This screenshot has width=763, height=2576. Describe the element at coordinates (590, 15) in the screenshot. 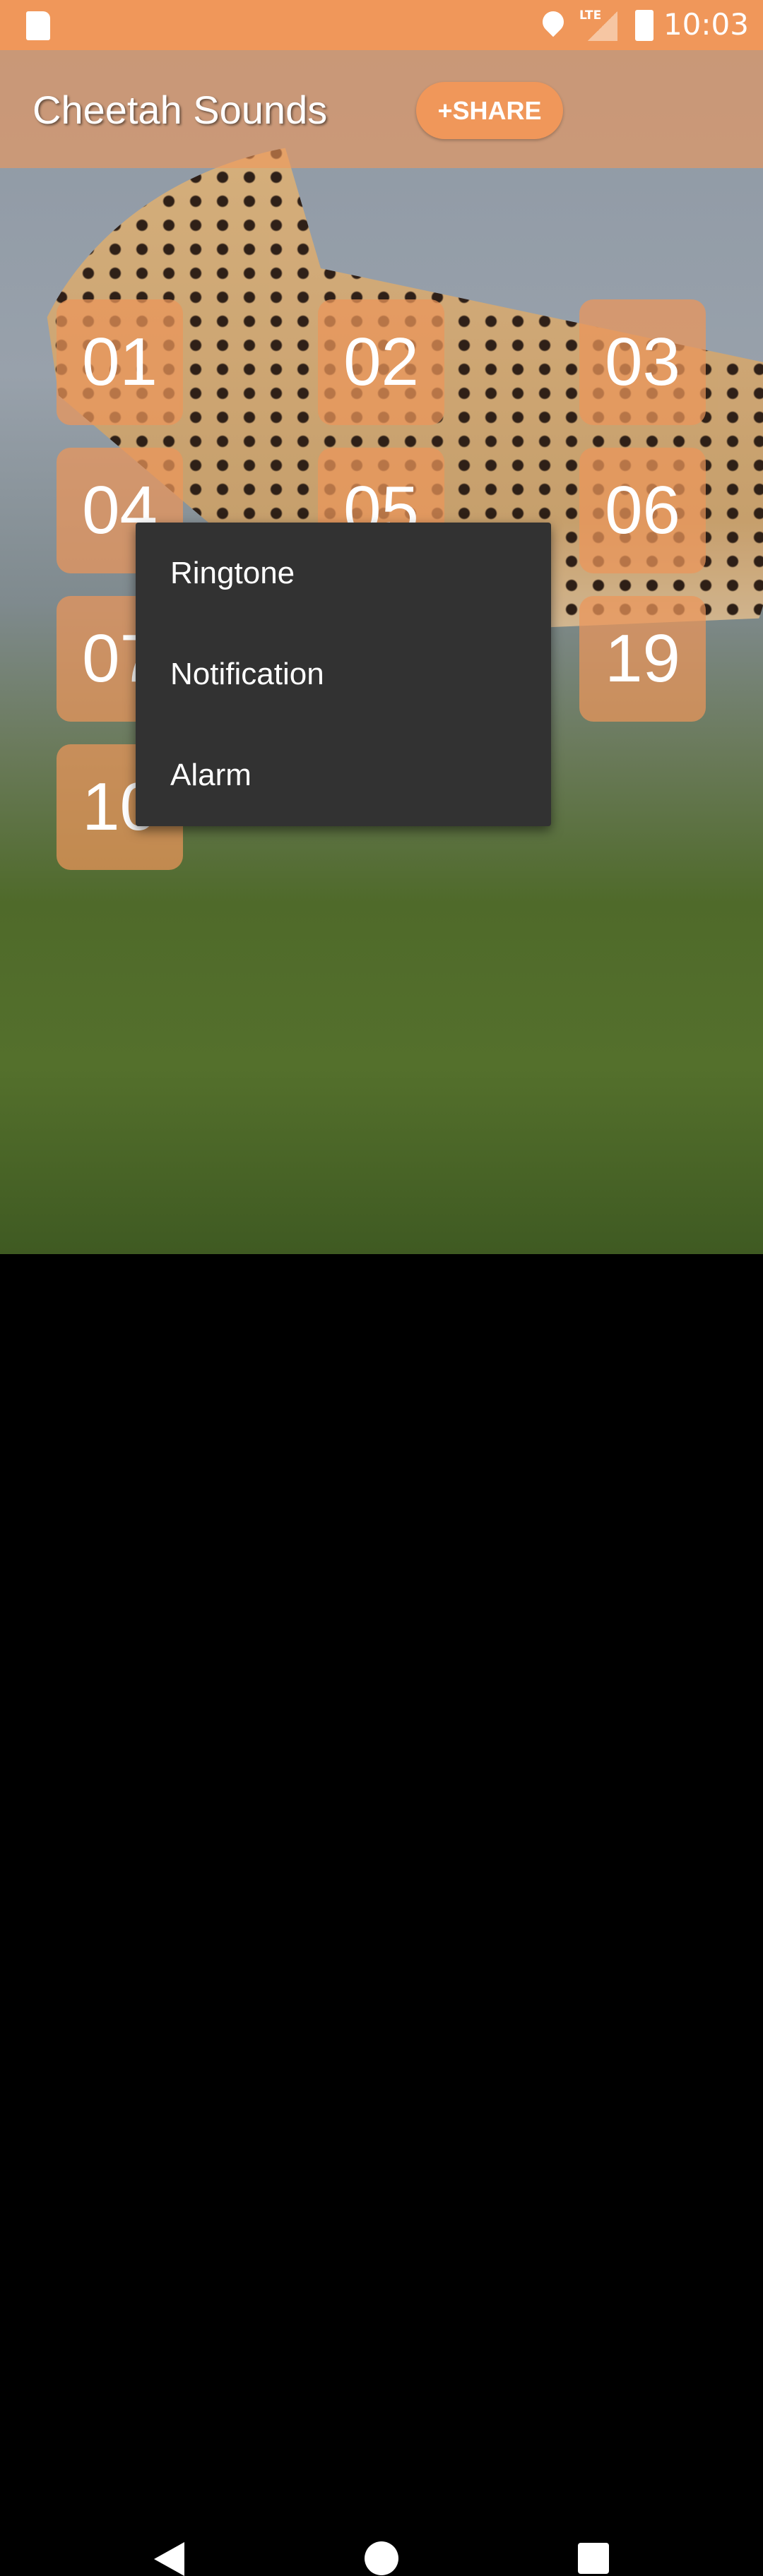

I see `network-type: LTE` at that location.